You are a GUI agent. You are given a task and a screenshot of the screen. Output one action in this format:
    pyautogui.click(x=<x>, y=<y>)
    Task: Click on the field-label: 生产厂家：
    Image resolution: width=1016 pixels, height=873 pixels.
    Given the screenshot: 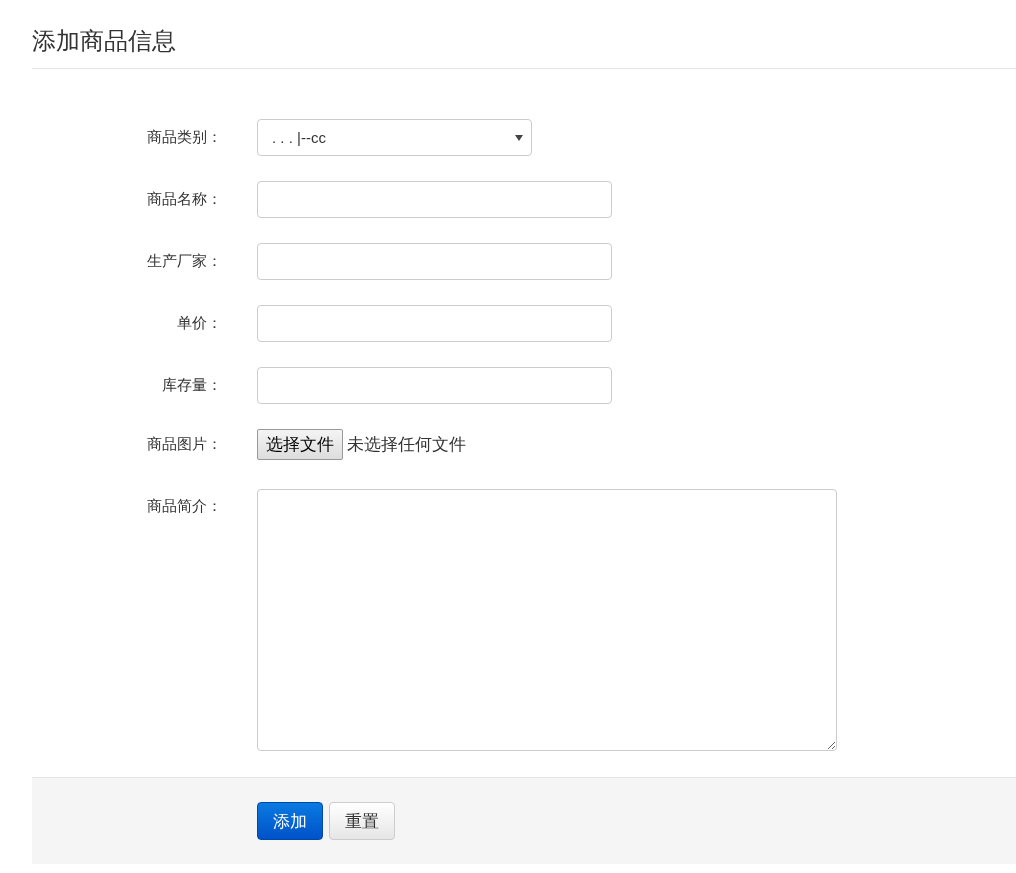 What is the action you would take?
    pyautogui.click(x=184, y=261)
    